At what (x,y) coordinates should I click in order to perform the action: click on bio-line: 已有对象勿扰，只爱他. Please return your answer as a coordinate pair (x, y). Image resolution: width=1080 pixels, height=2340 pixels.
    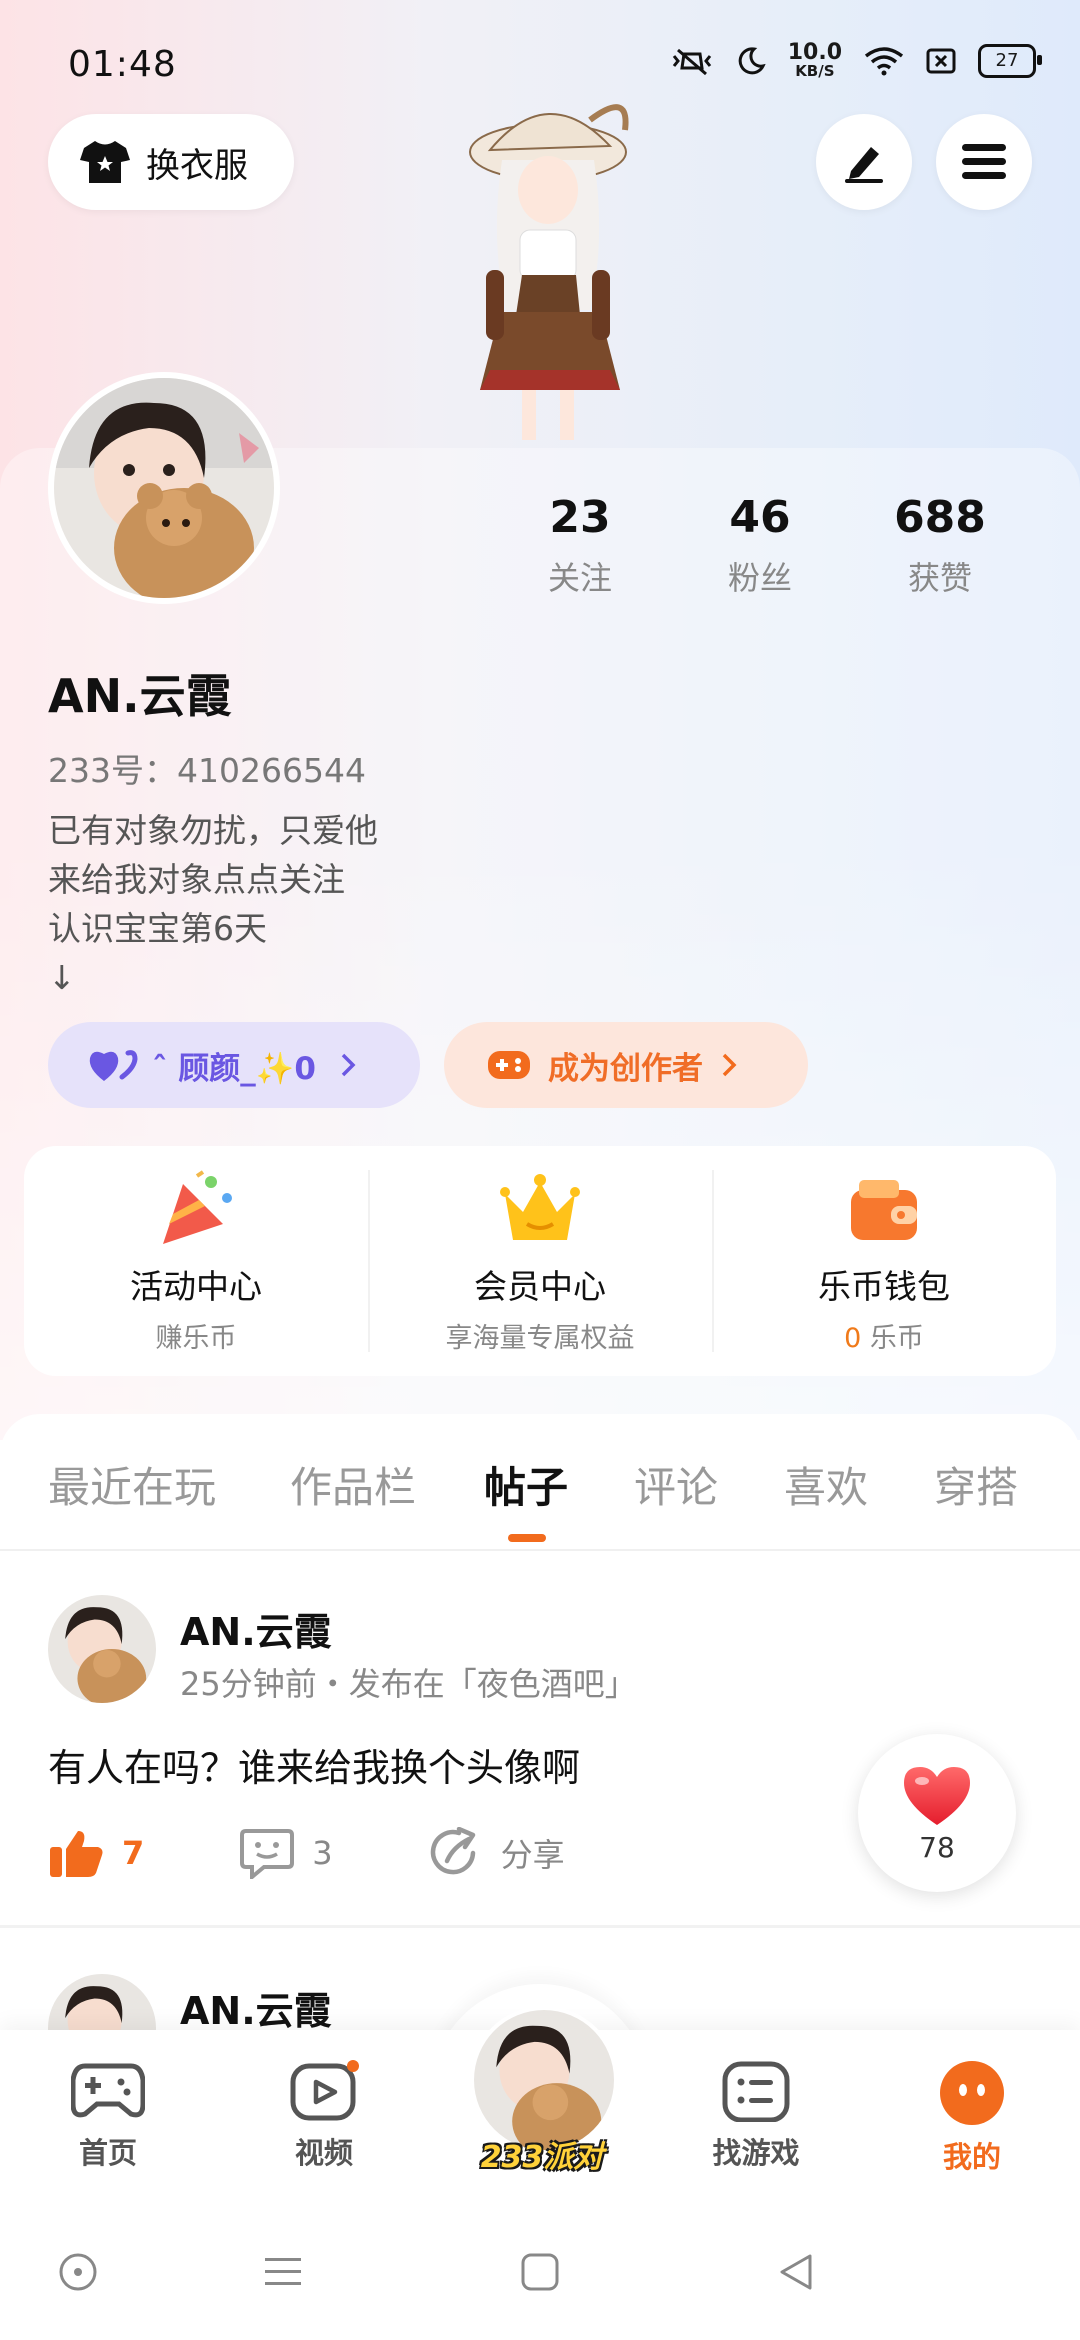
    Looking at the image, I should click on (213, 830).